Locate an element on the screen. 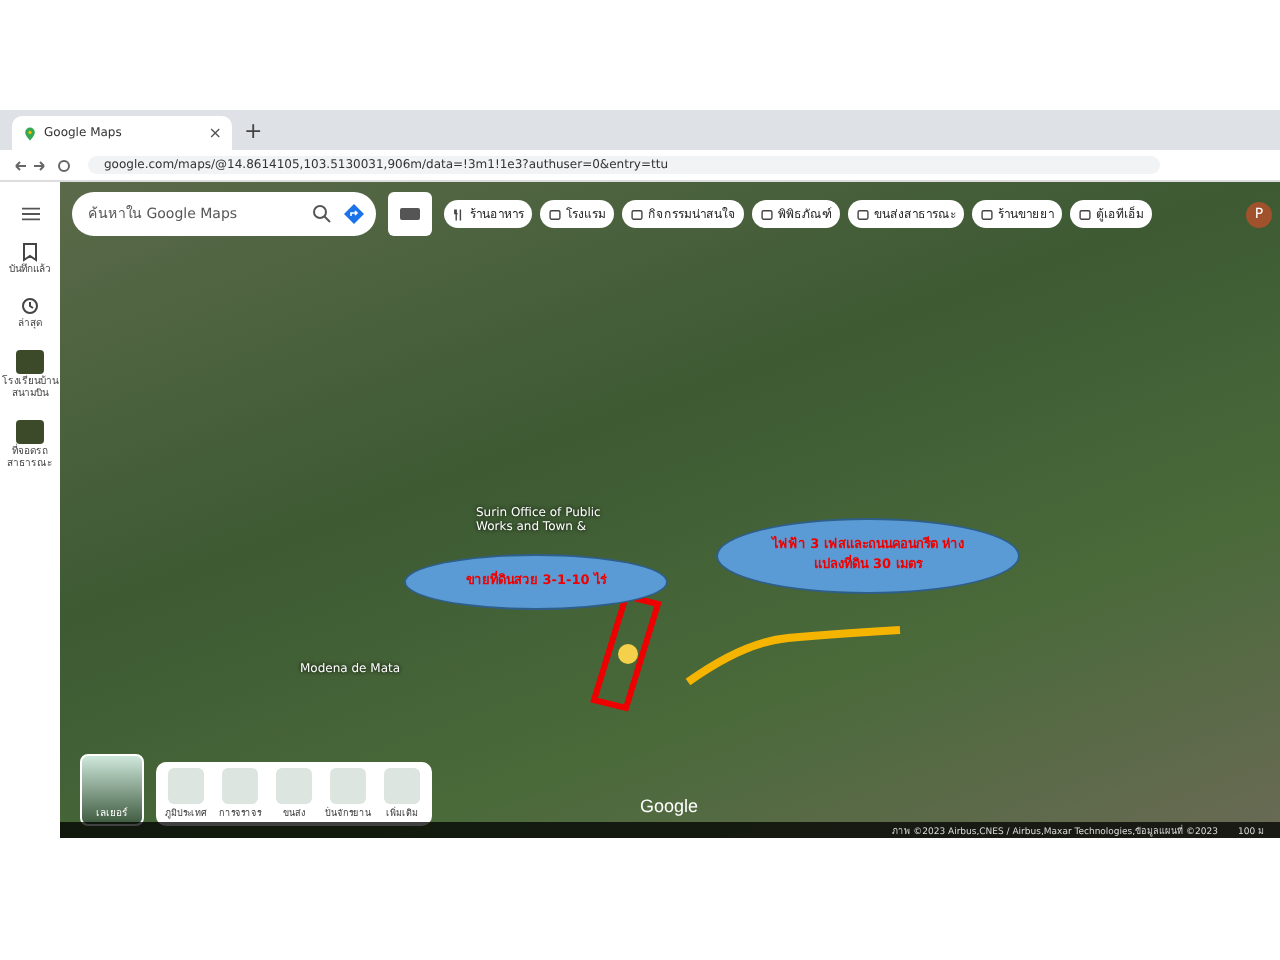 The image size is (1280, 960). map-pin-icon is located at coordinates (30, 133).